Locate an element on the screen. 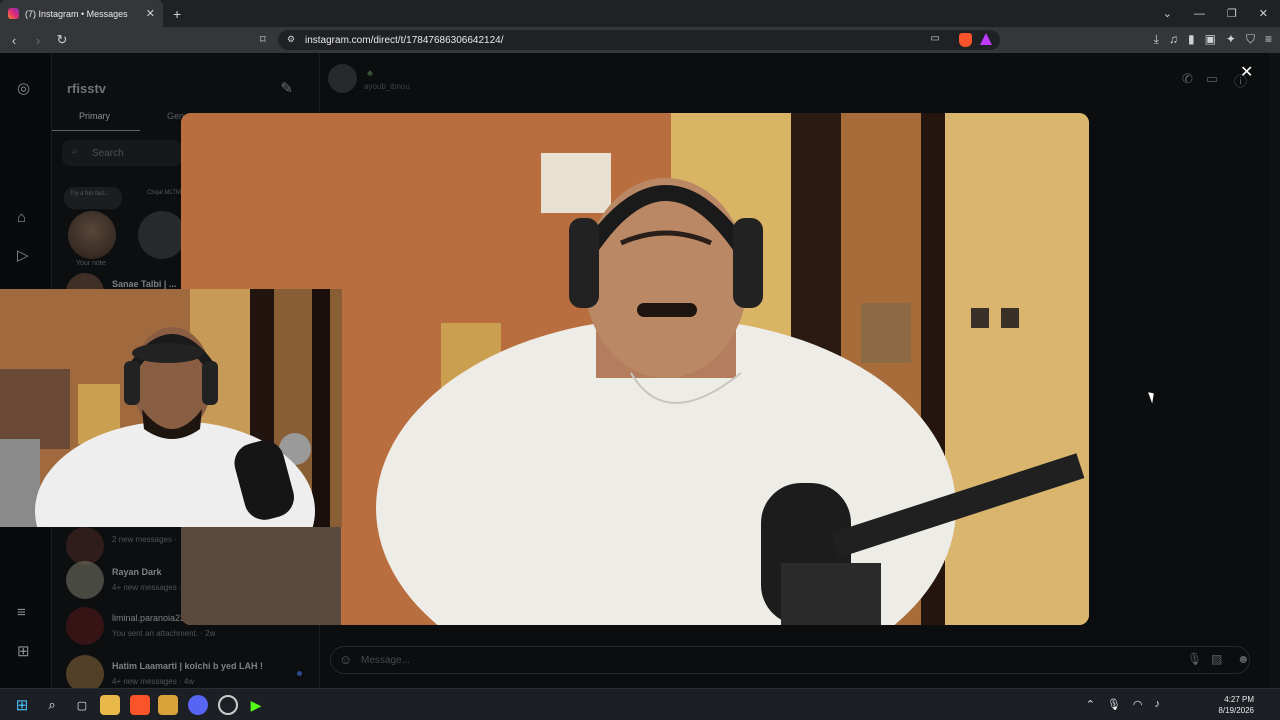 This screenshot has width=1280, height=720. new-tab-button: + is located at coordinates (177, 14).